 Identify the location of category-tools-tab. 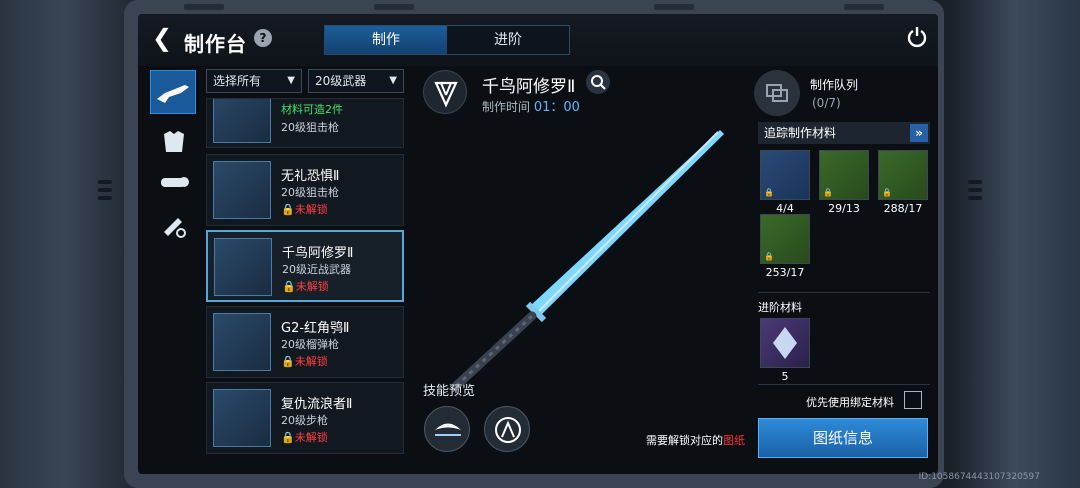
(174, 226).